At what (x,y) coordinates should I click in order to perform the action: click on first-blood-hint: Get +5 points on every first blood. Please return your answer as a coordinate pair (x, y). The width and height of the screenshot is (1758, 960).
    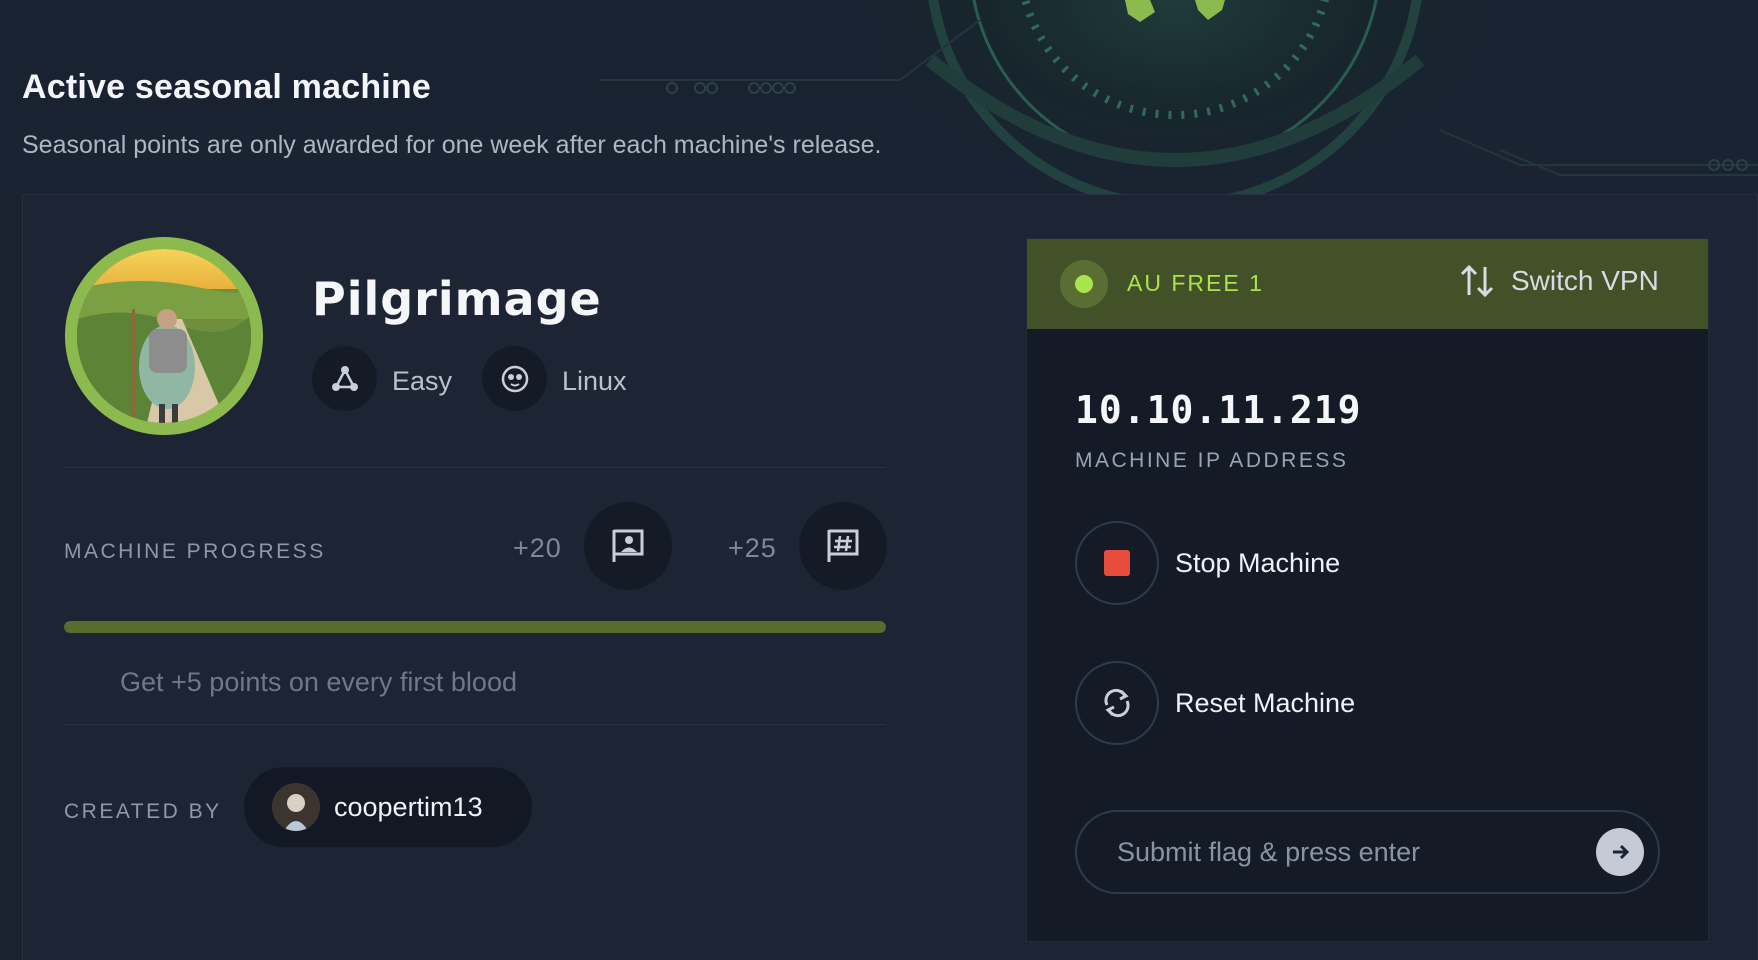
    Looking at the image, I should click on (318, 682).